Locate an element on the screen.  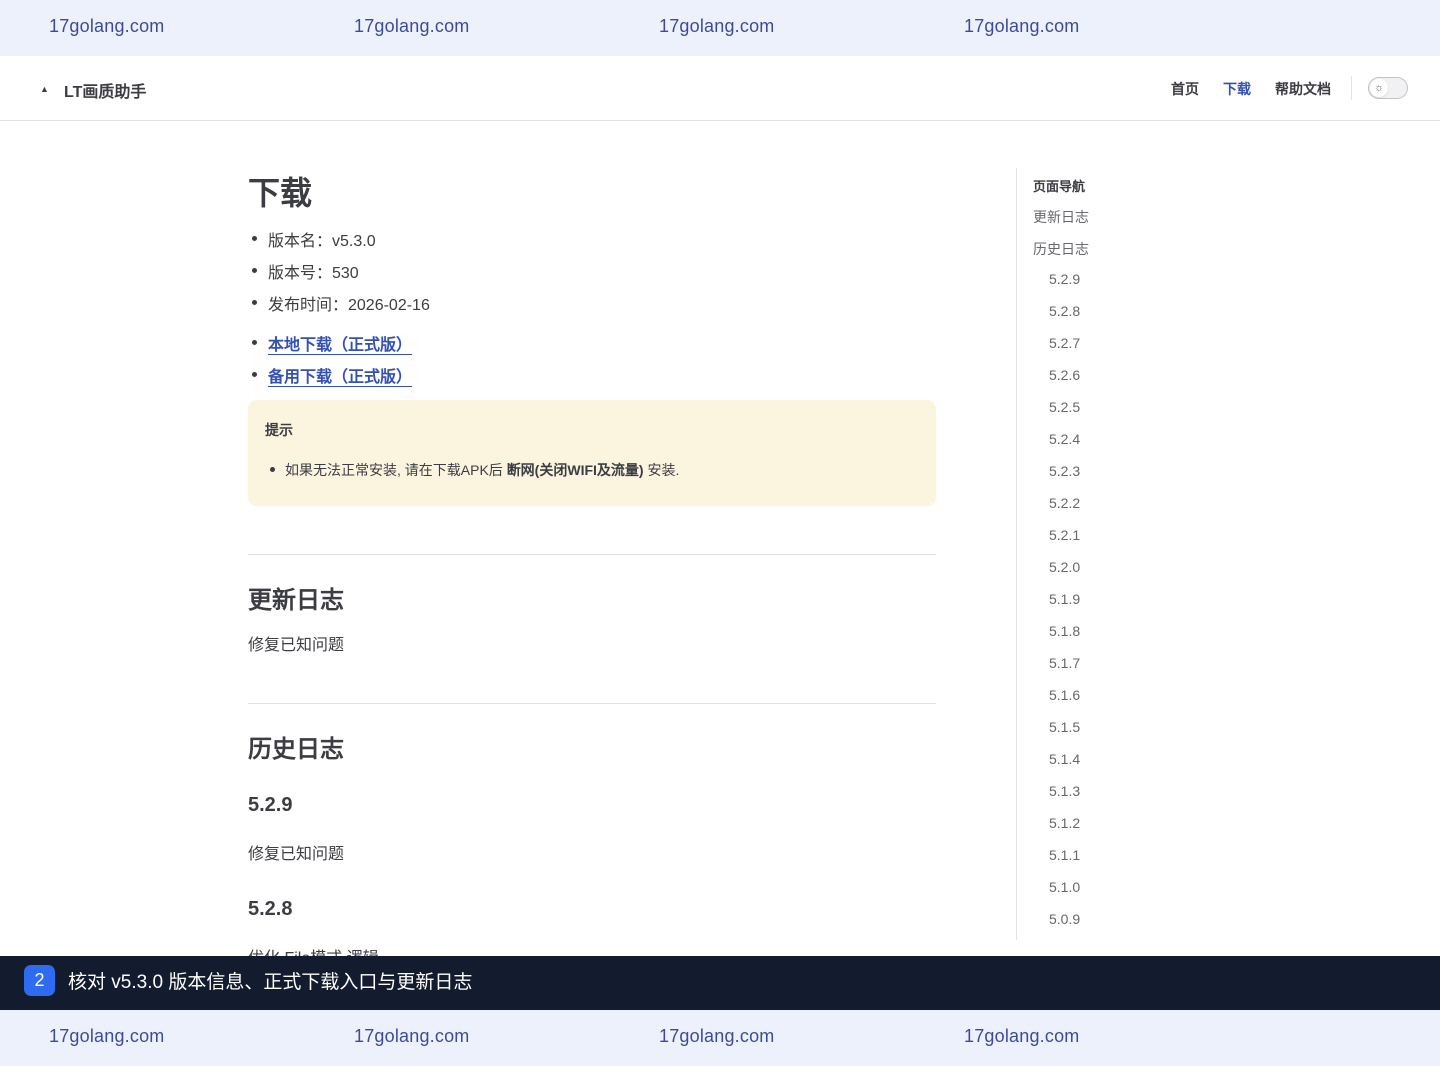
download-list-item: 备用下载（正式版） is located at coordinates (331, 375).